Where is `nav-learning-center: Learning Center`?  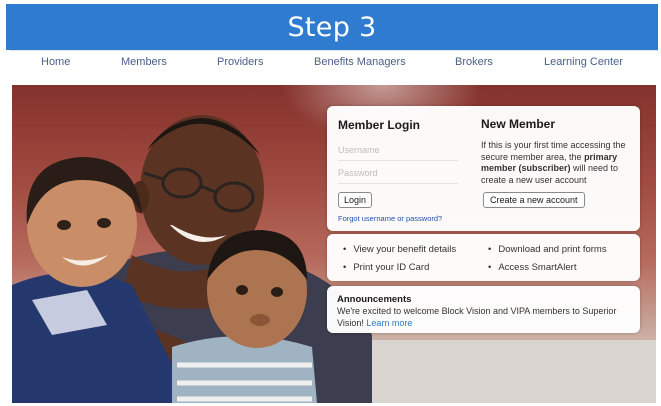
nav-learning-center: Learning Center is located at coordinates (583, 62).